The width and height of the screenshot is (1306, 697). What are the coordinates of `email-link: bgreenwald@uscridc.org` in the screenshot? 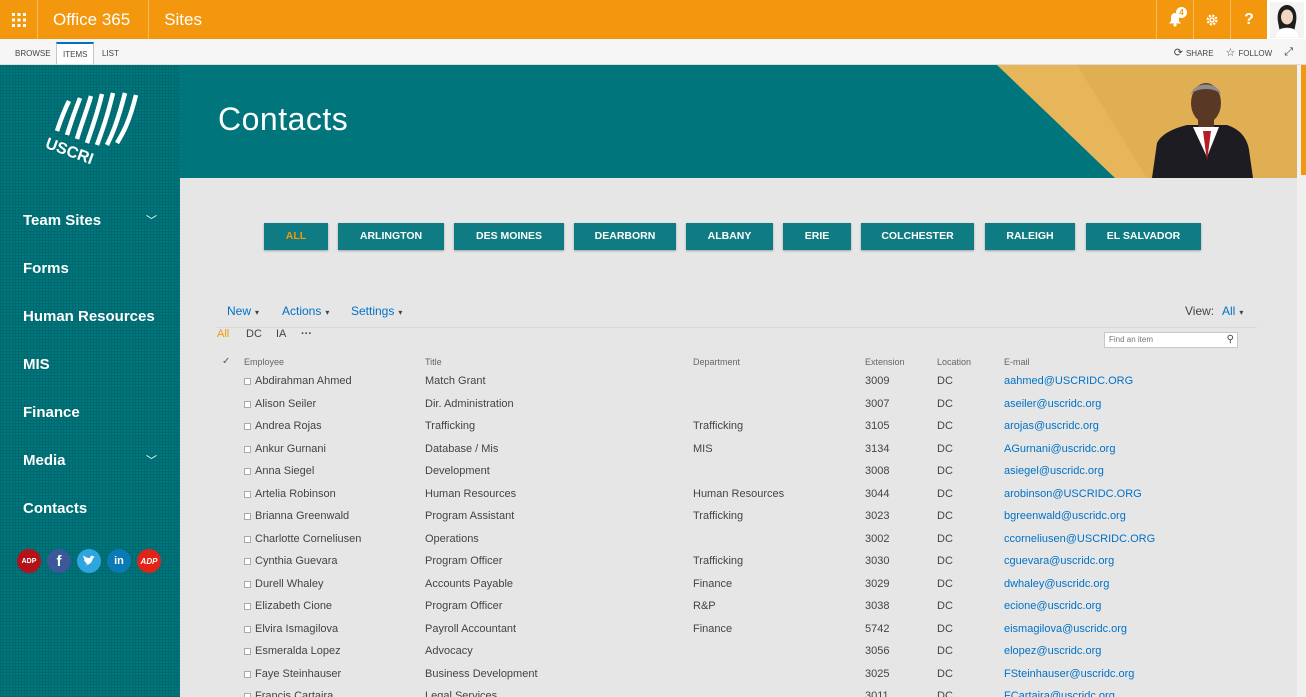 It's located at (1065, 516).